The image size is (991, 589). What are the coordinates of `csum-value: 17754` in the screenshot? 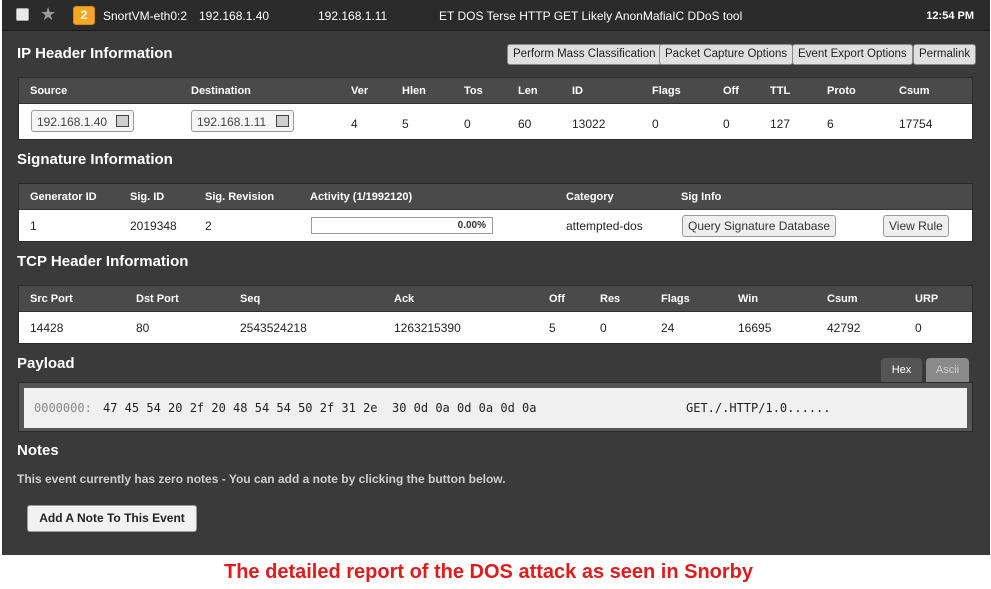 It's located at (916, 124).